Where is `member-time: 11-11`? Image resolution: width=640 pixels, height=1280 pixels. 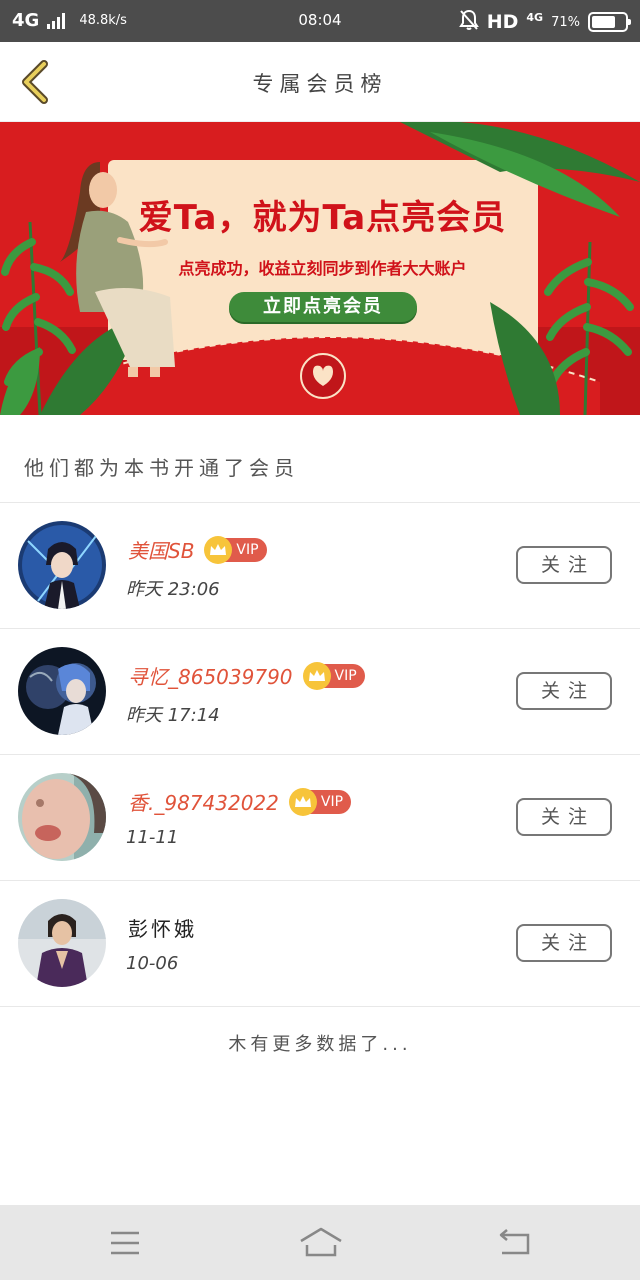
member-time: 11-11 is located at coordinates (152, 837).